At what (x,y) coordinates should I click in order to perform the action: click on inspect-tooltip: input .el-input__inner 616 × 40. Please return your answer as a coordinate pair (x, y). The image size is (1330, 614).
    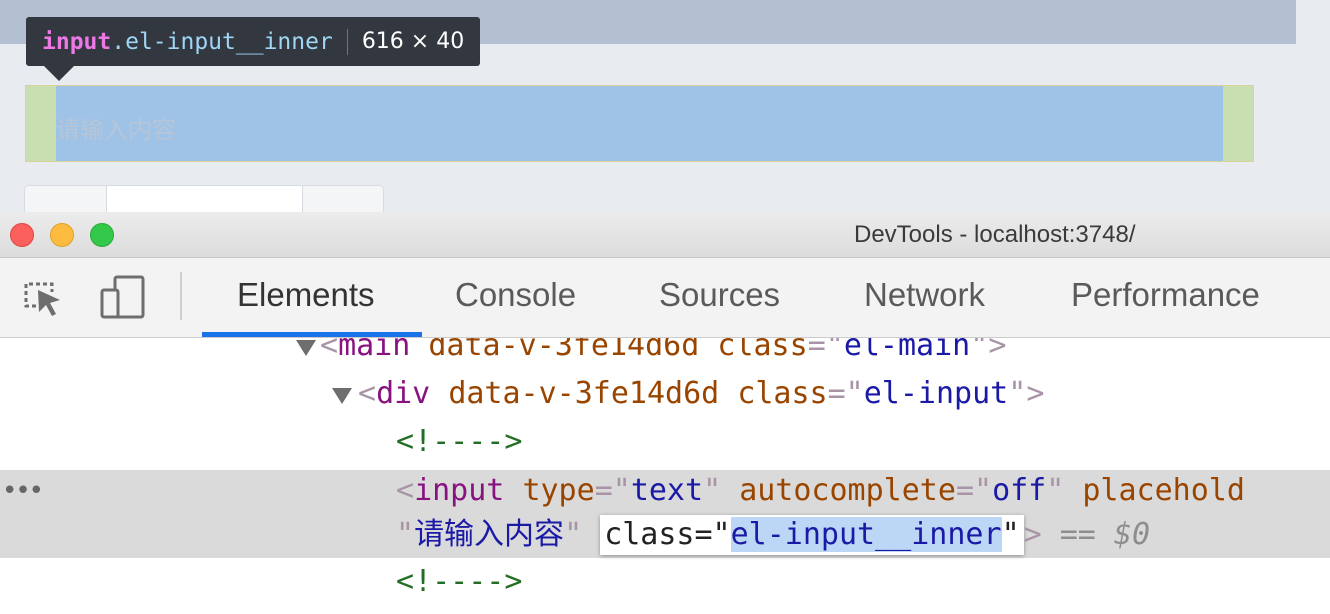
    Looking at the image, I should click on (253, 41).